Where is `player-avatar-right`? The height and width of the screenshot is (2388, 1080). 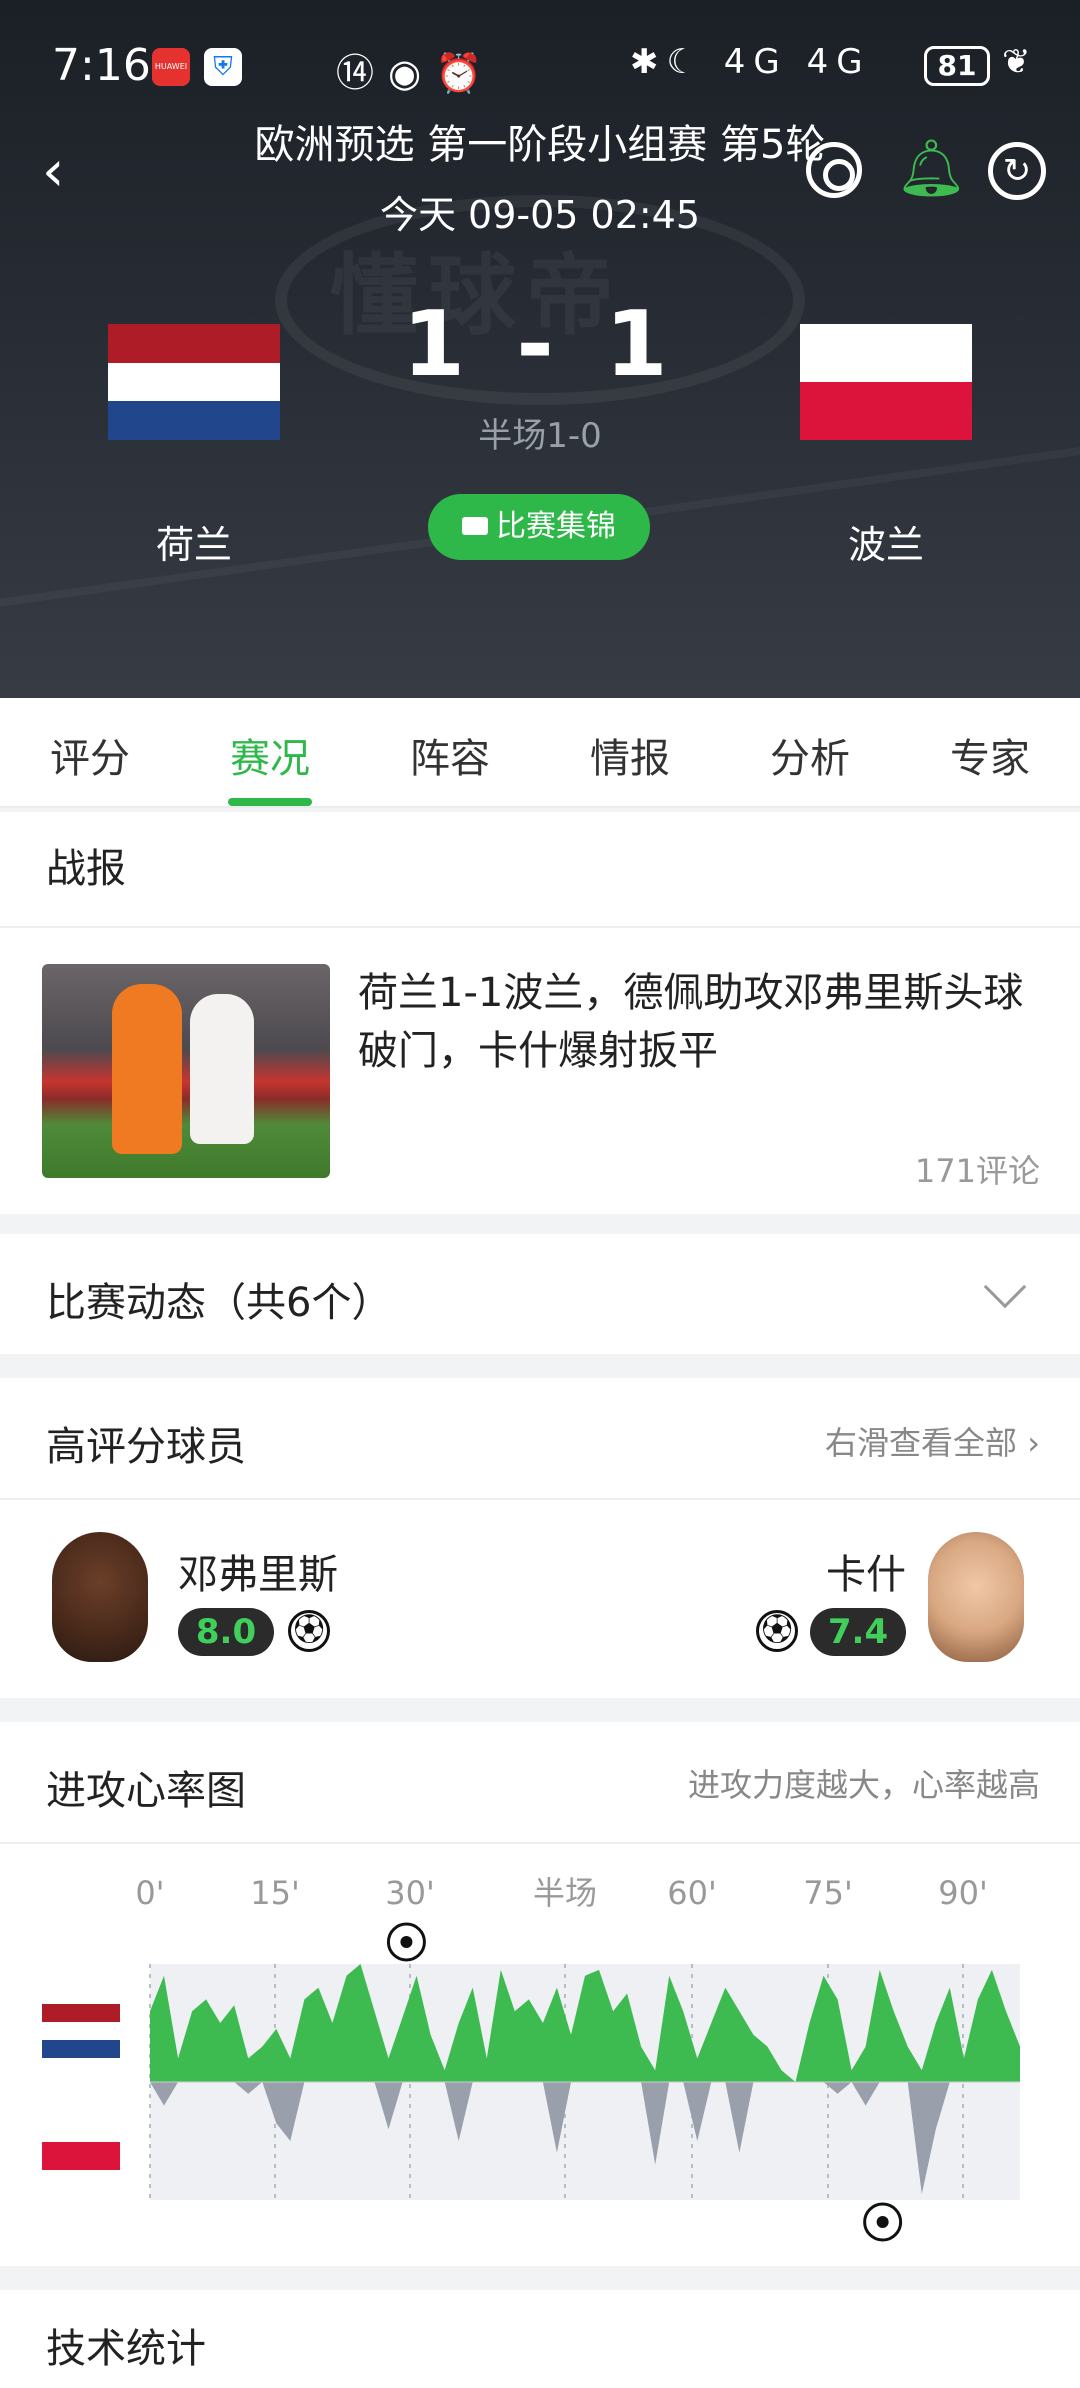
player-avatar-right is located at coordinates (976, 1597).